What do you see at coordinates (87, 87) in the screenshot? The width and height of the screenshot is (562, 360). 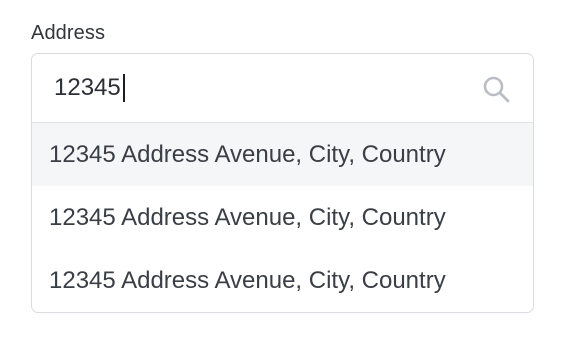 I see `address-input-value: 12345` at bounding box center [87, 87].